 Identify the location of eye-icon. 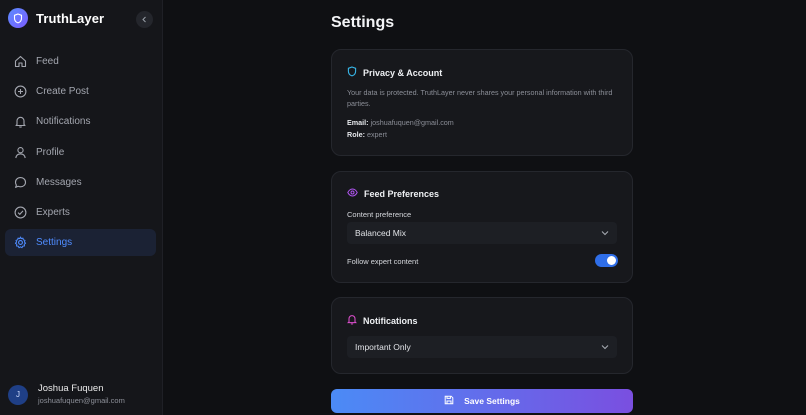
(352, 193).